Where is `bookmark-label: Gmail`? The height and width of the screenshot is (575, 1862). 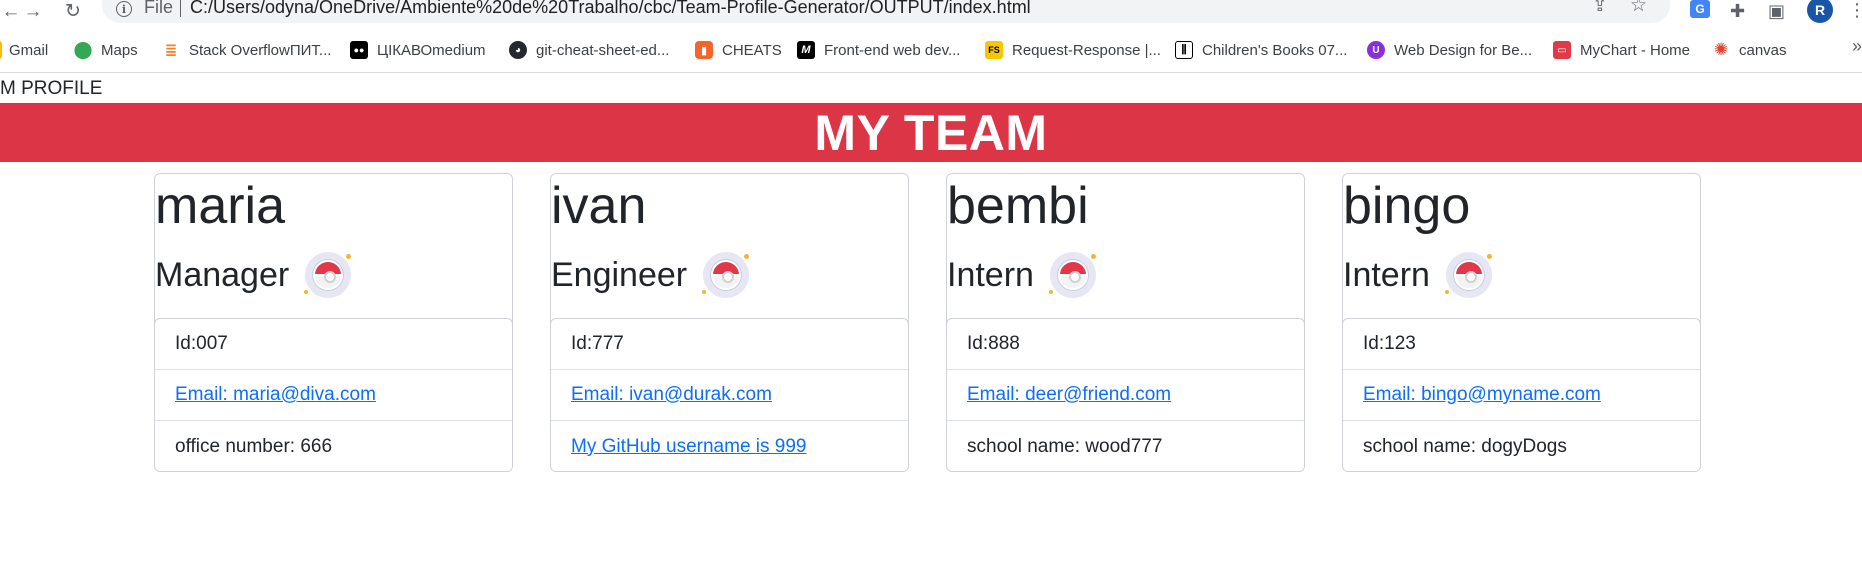
bookmark-label: Gmail is located at coordinates (29, 50).